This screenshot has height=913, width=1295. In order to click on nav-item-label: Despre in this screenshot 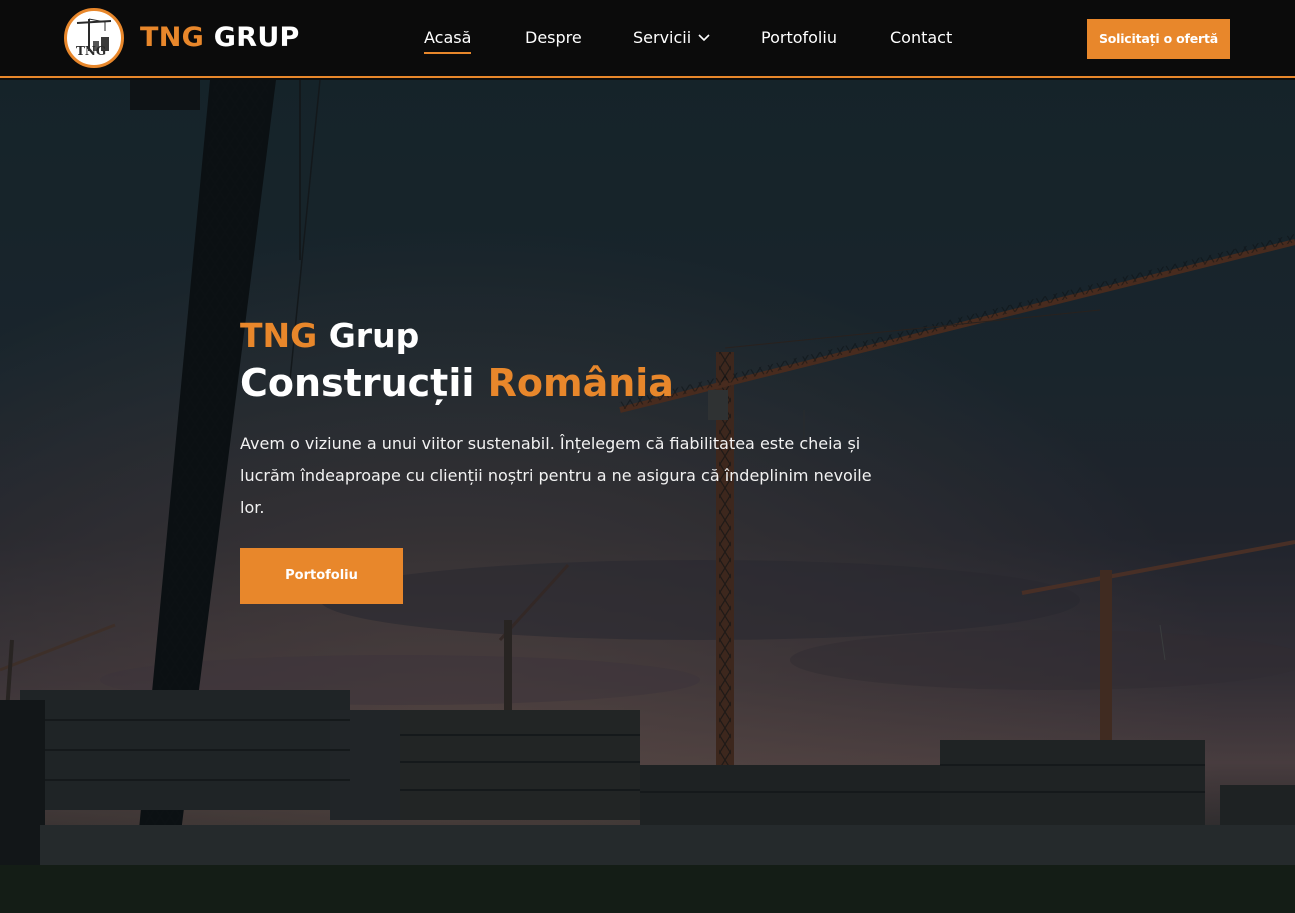, I will do `click(553, 37)`.